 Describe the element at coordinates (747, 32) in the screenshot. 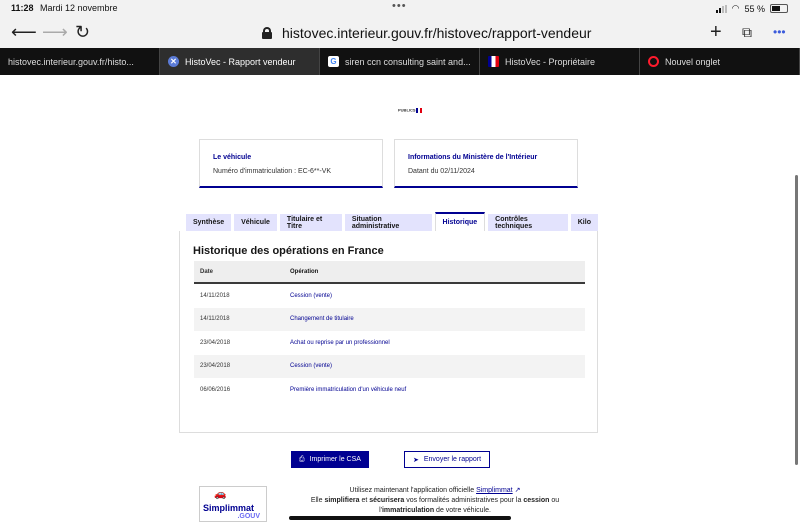

I see `tabs-icon: ⧉` at that location.